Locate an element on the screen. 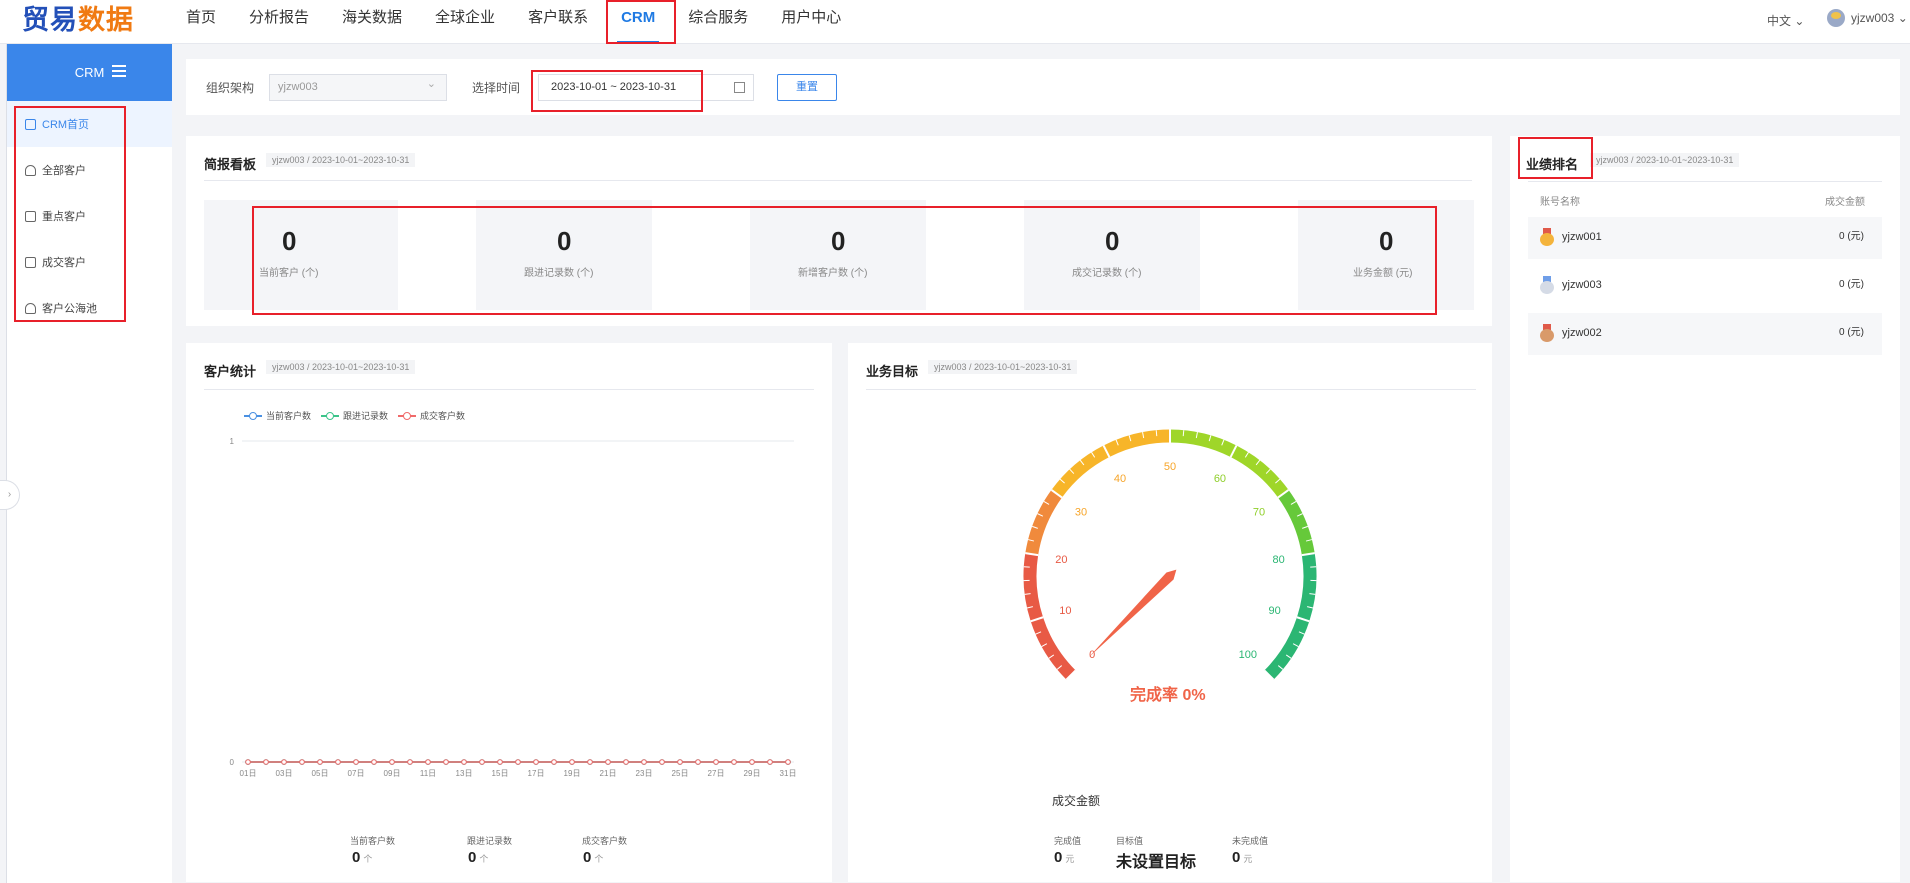 The image size is (1910, 883). nav-crm: CRM is located at coordinates (638, 22).